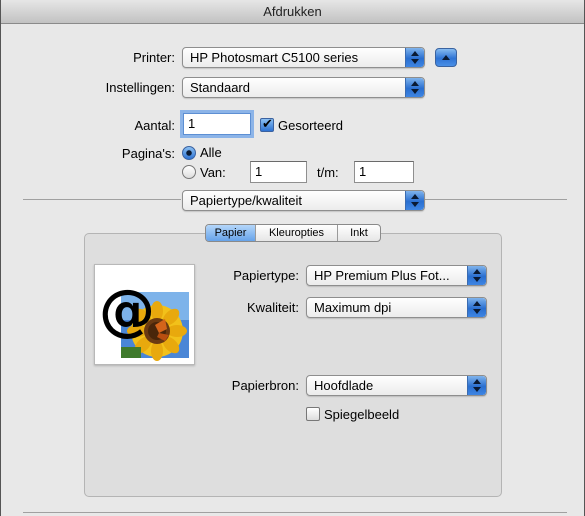  I want to click on tab-kleuropties: Kleuropties, so click(297, 233).